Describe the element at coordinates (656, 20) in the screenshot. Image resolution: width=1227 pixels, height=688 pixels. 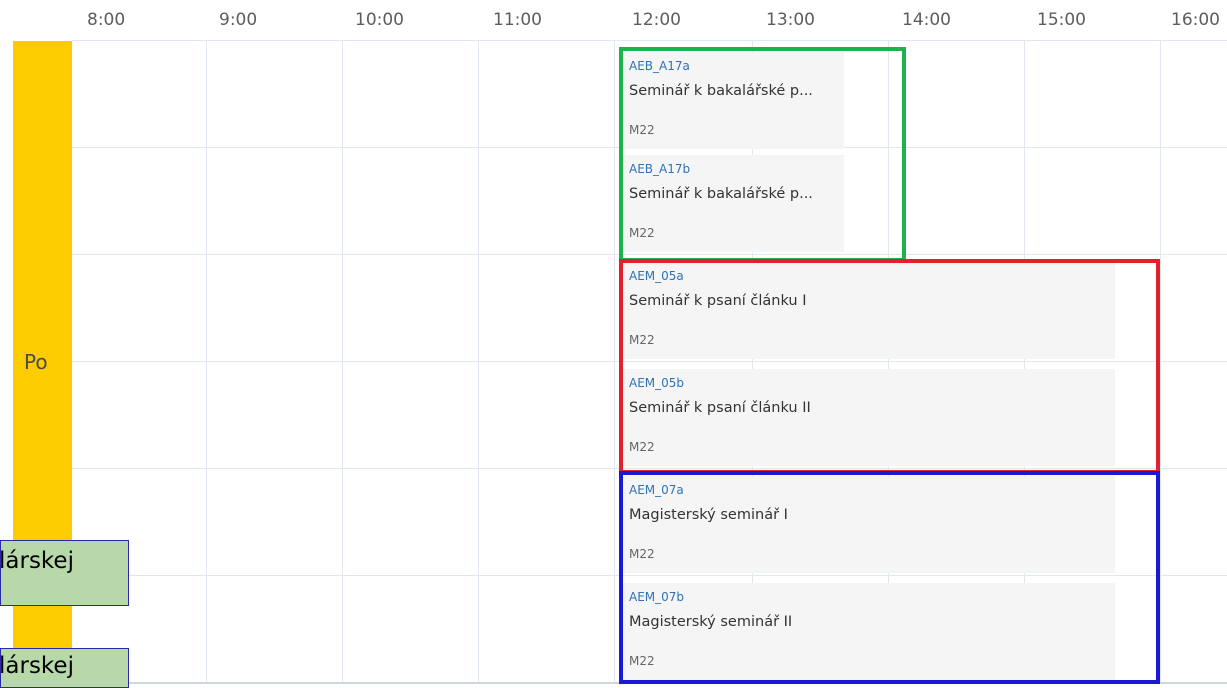
I see `hour-label: 12:00` at that location.